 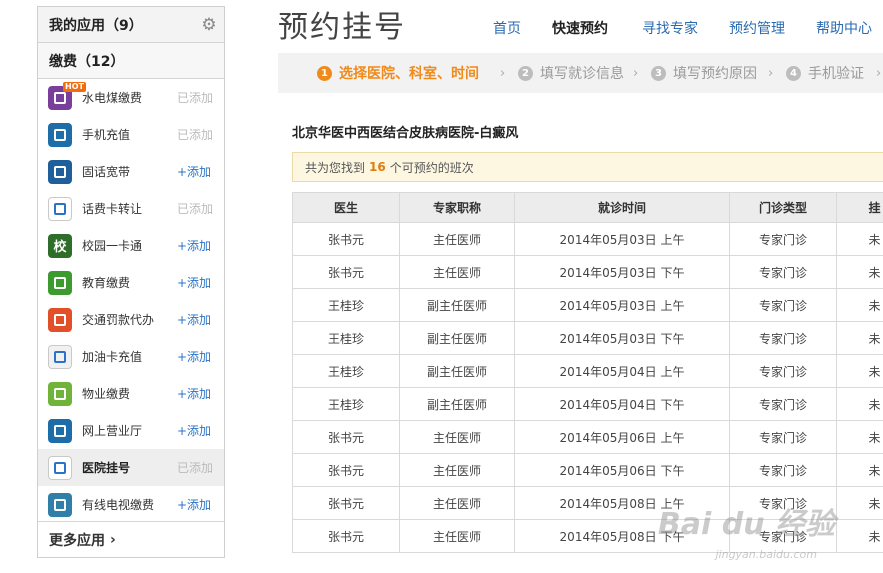 What do you see at coordinates (77, 540) in the screenshot?
I see `more-apps-label: 更多应用` at bounding box center [77, 540].